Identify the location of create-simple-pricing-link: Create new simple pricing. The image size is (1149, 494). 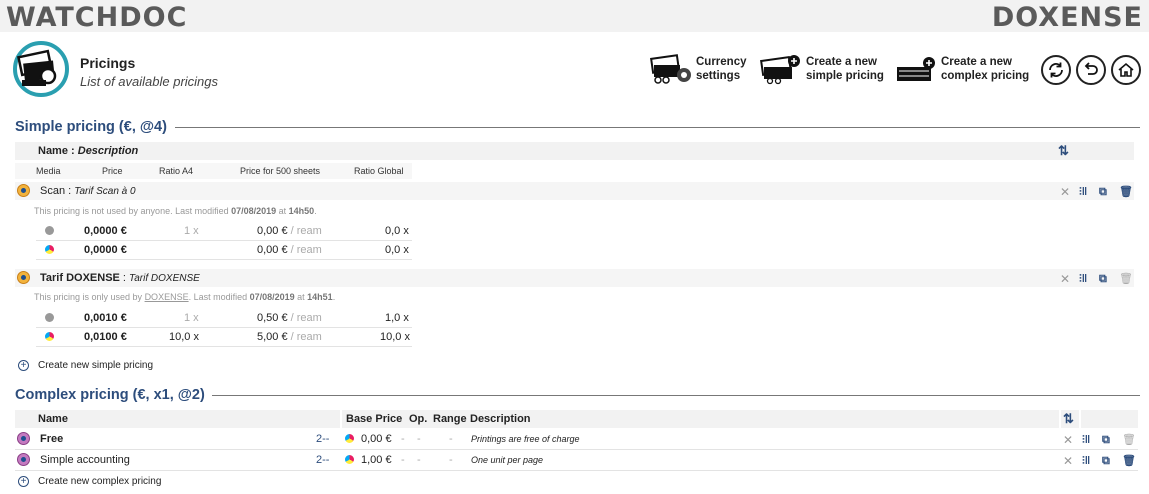
(95, 365).